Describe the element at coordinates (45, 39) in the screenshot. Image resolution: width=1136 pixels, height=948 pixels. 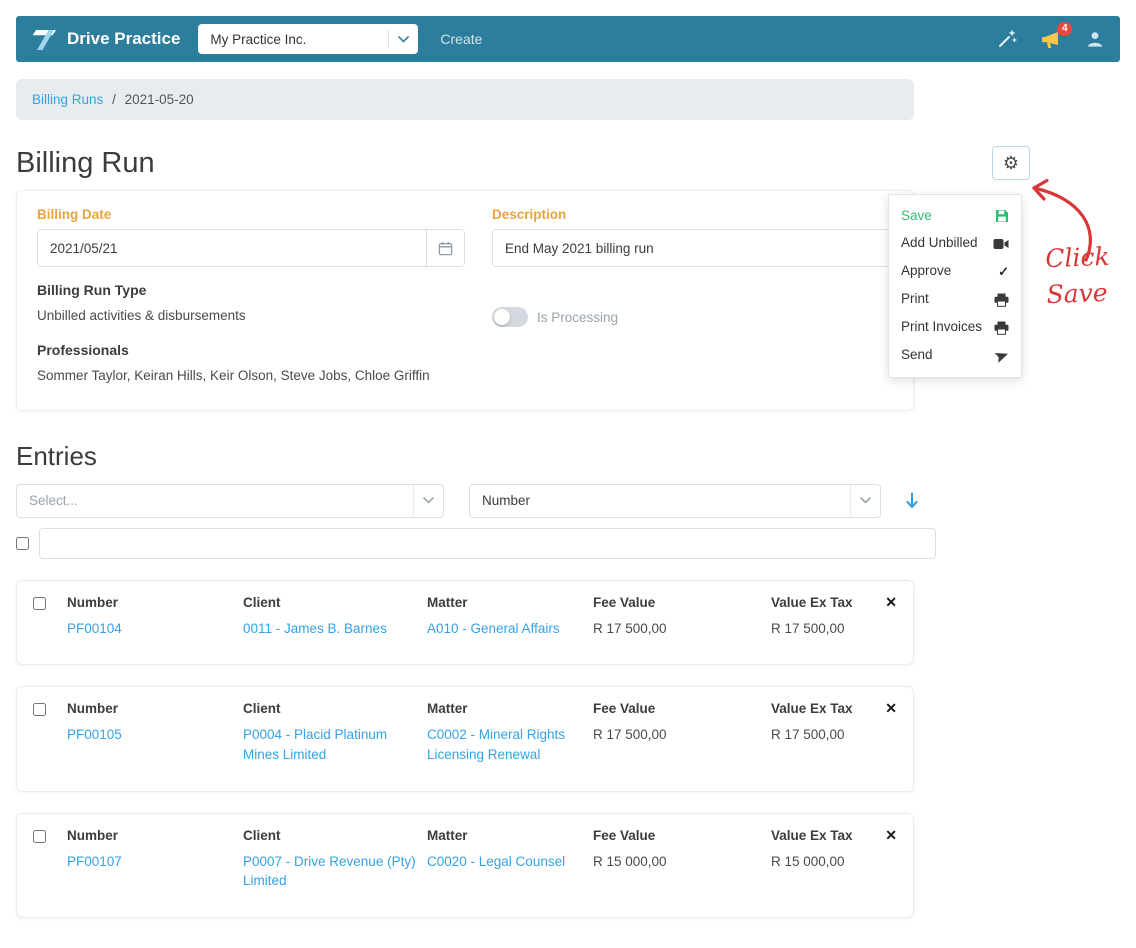
I see `drive-practice-logo-icon` at that location.